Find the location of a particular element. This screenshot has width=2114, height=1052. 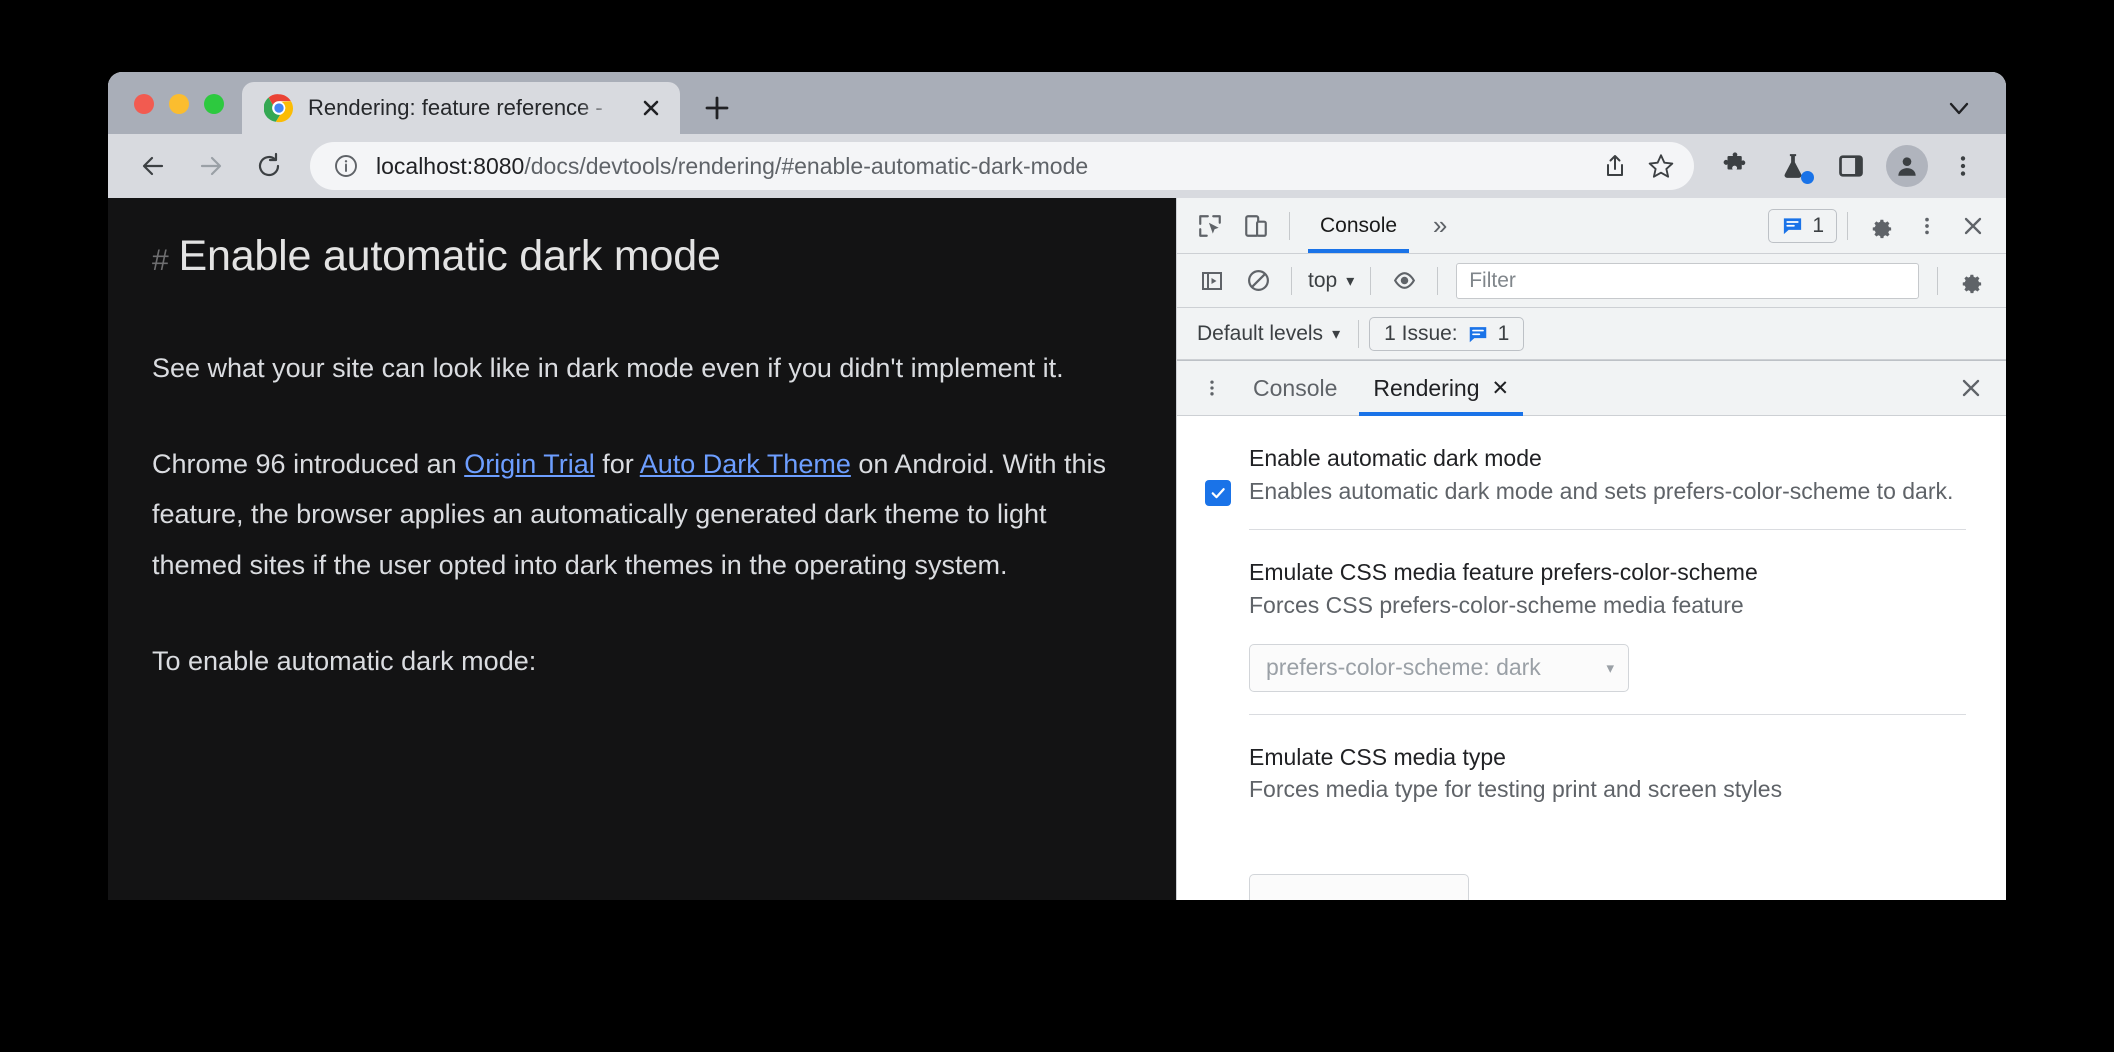

close-window-button is located at coordinates (144, 104).